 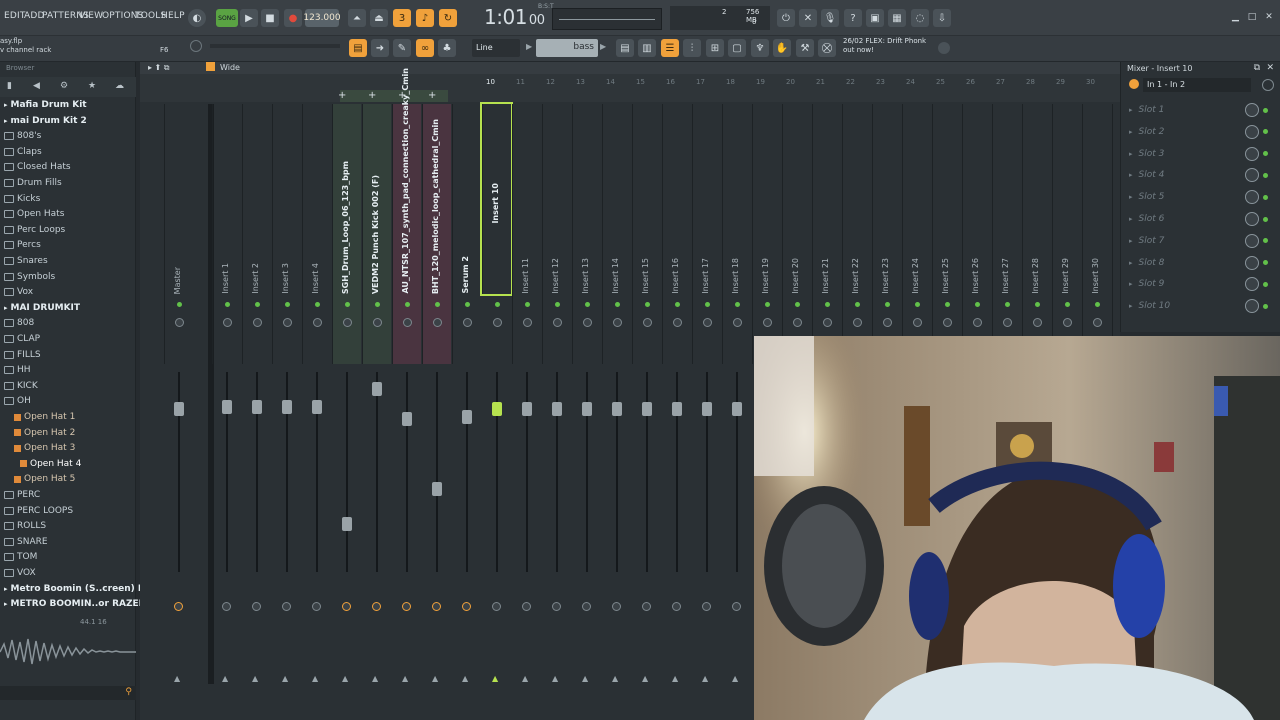 I want to click on mixer-strip: Insert 22, so click(x=856, y=234).